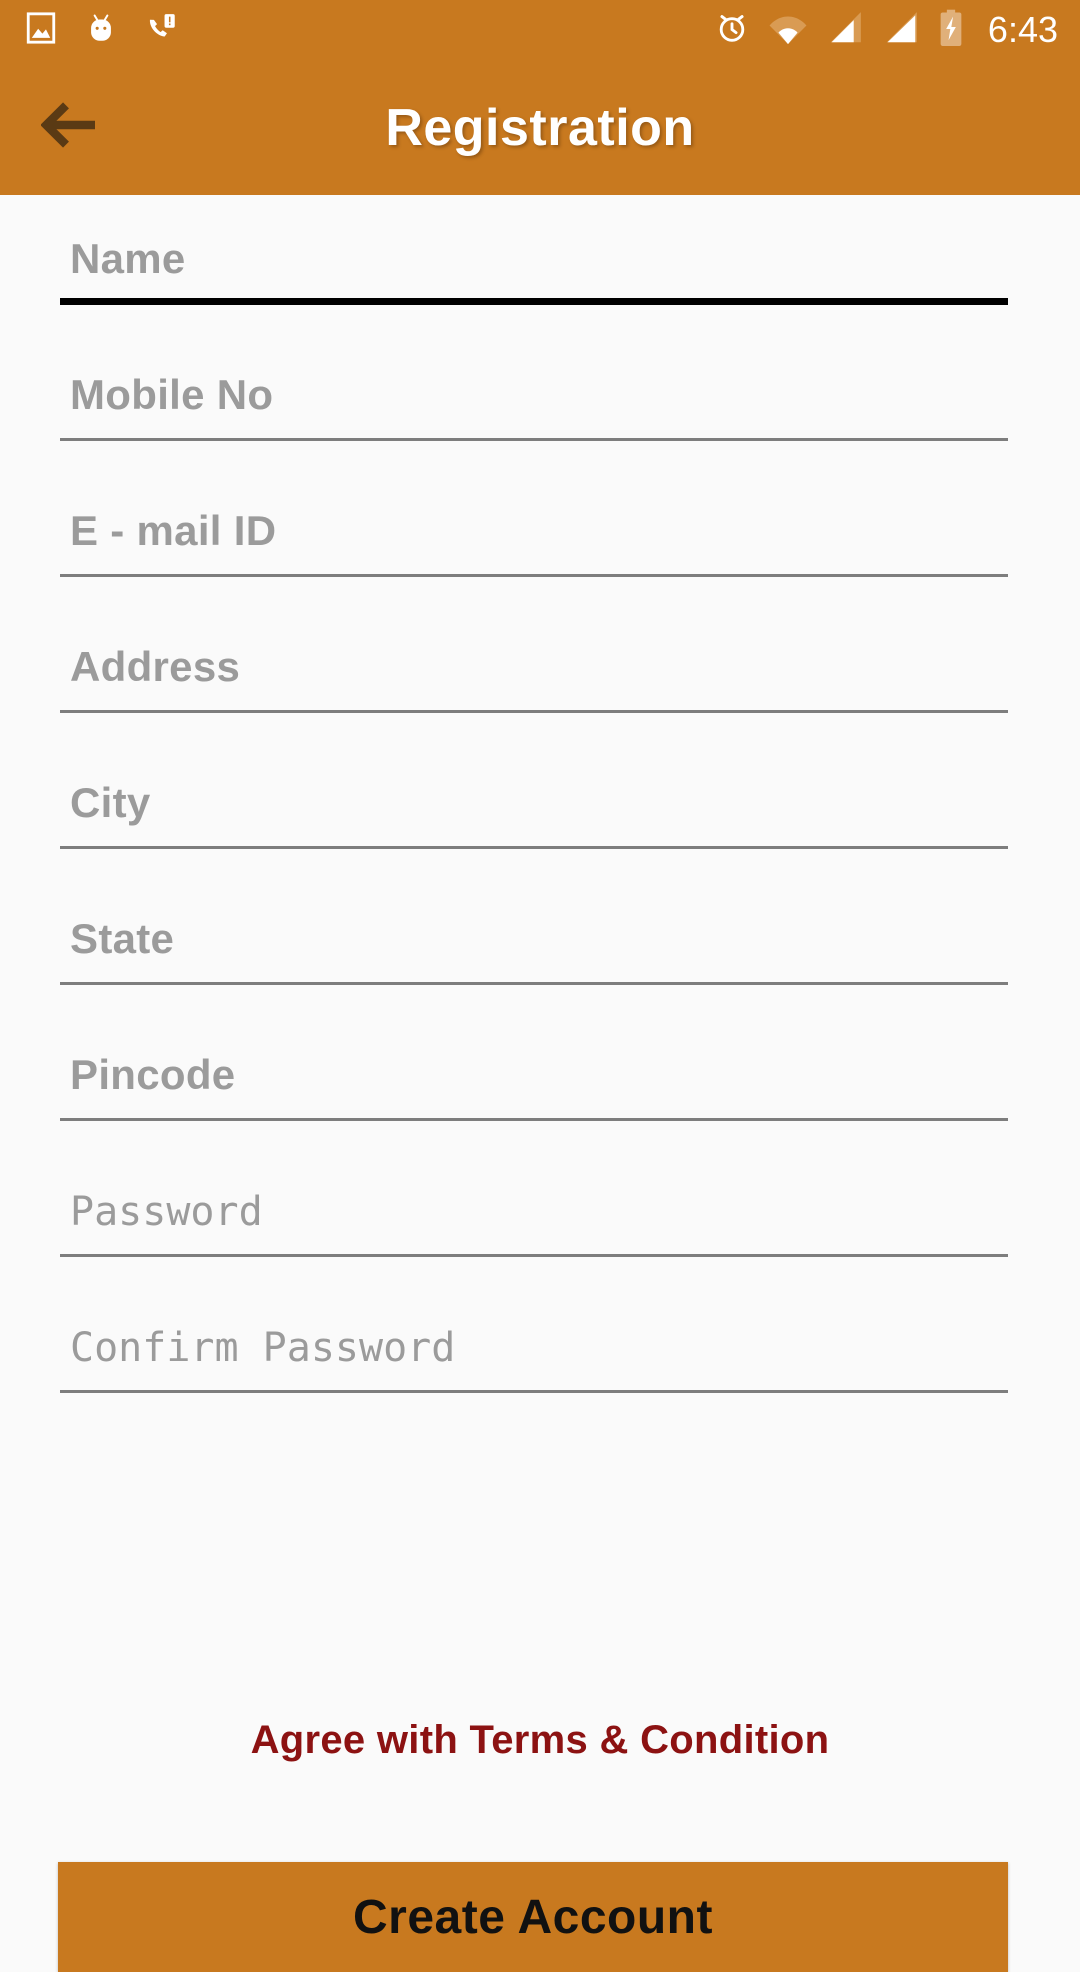  What do you see at coordinates (41, 30) in the screenshot?
I see `screenshot-image-icon` at bounding box center [41, 30].